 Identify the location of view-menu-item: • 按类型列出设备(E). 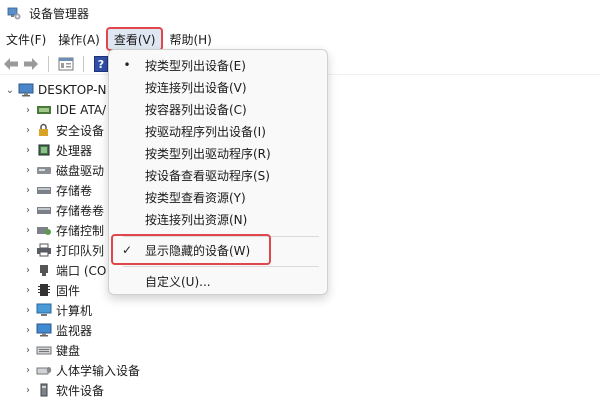
(218, 65).